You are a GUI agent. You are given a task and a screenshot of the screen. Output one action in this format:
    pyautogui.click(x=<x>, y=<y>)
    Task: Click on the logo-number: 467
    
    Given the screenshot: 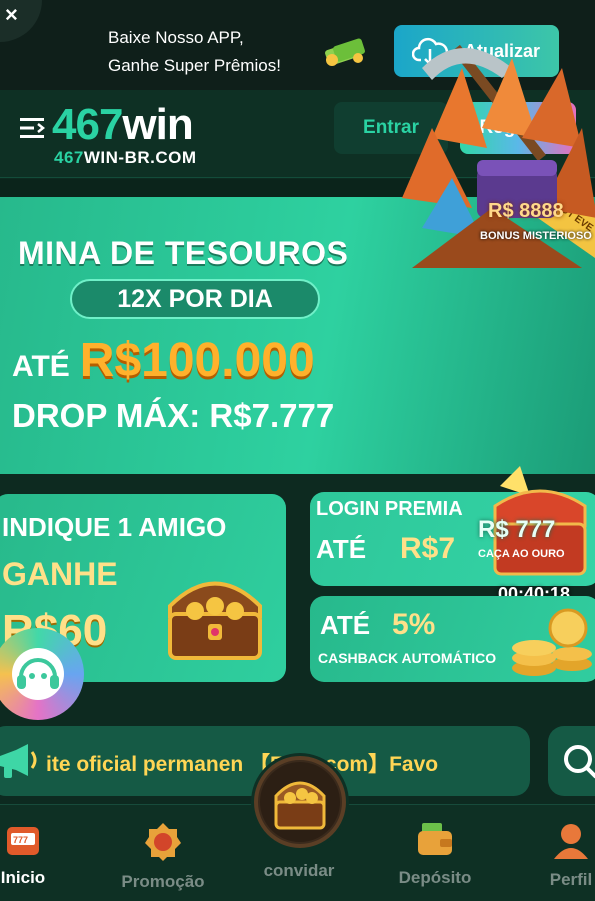 What is the action you would take?
    pyautogui.click(x=87, y=124)
    